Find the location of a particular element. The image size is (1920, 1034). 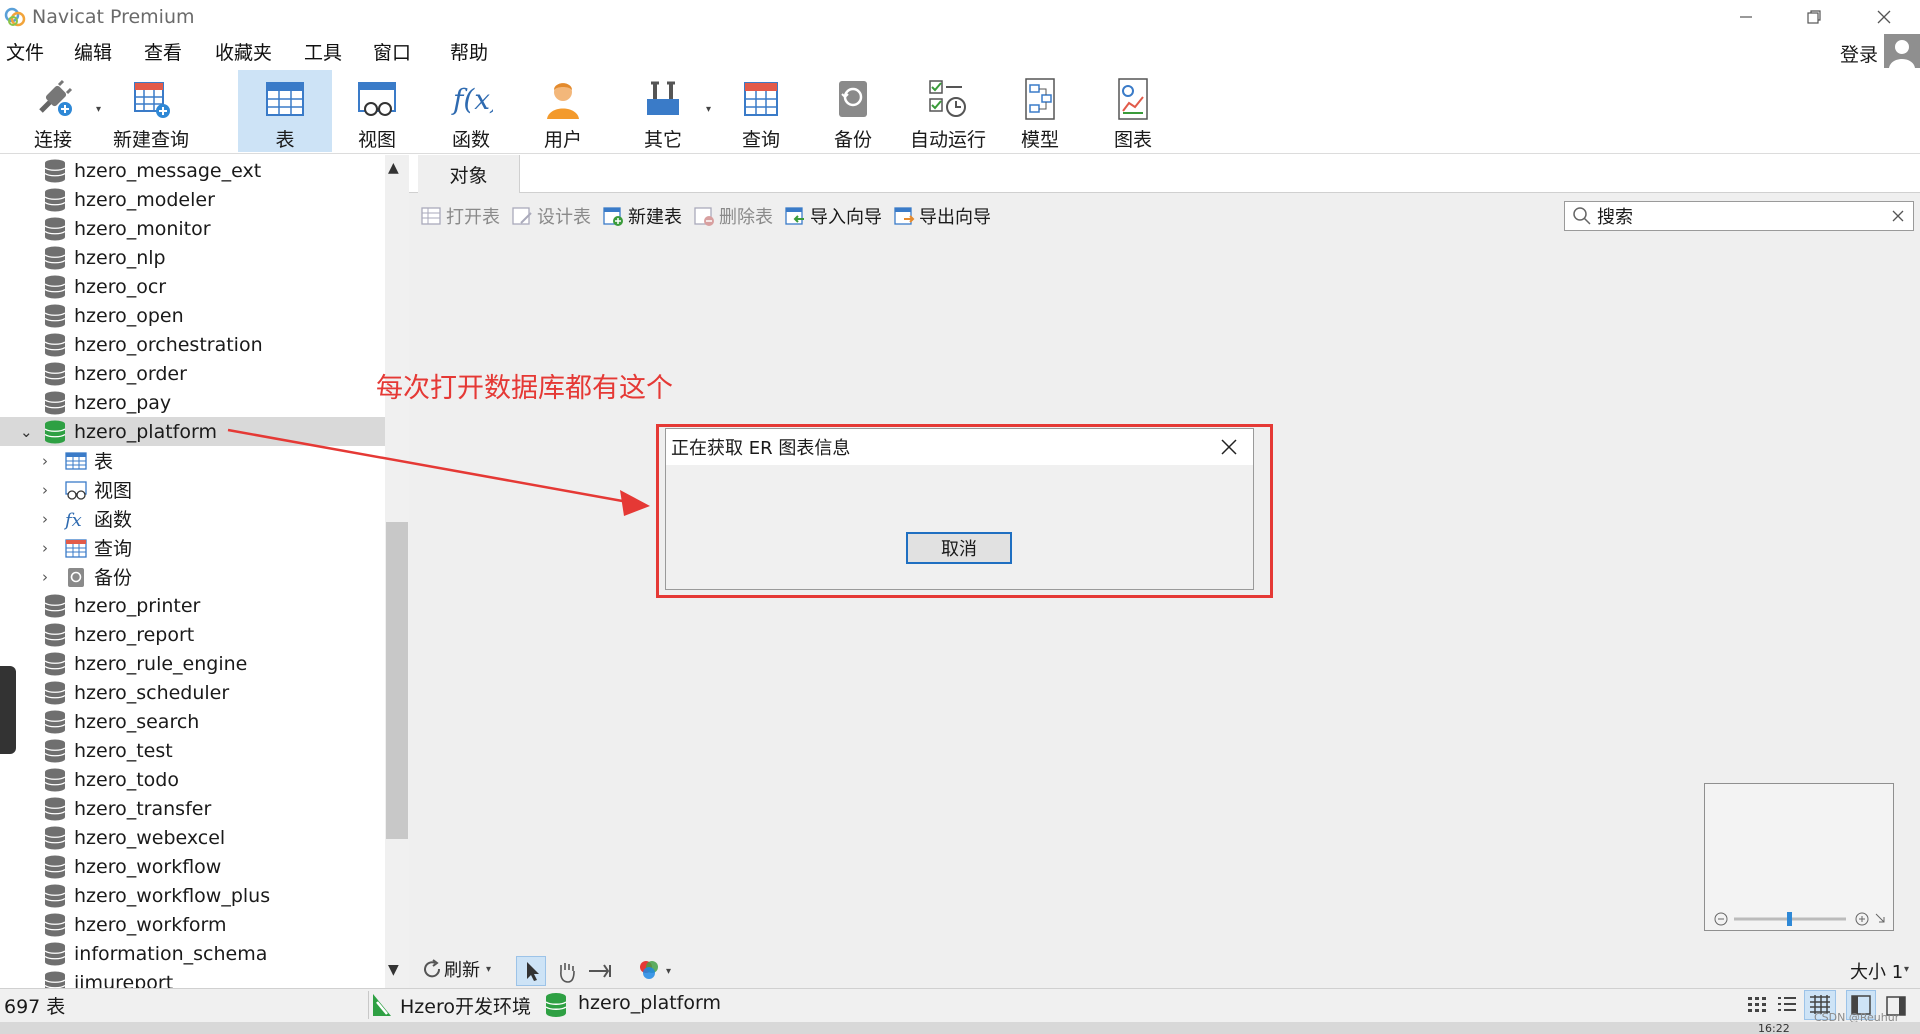

user-button: 用户 is located at coordinates (563, 111).